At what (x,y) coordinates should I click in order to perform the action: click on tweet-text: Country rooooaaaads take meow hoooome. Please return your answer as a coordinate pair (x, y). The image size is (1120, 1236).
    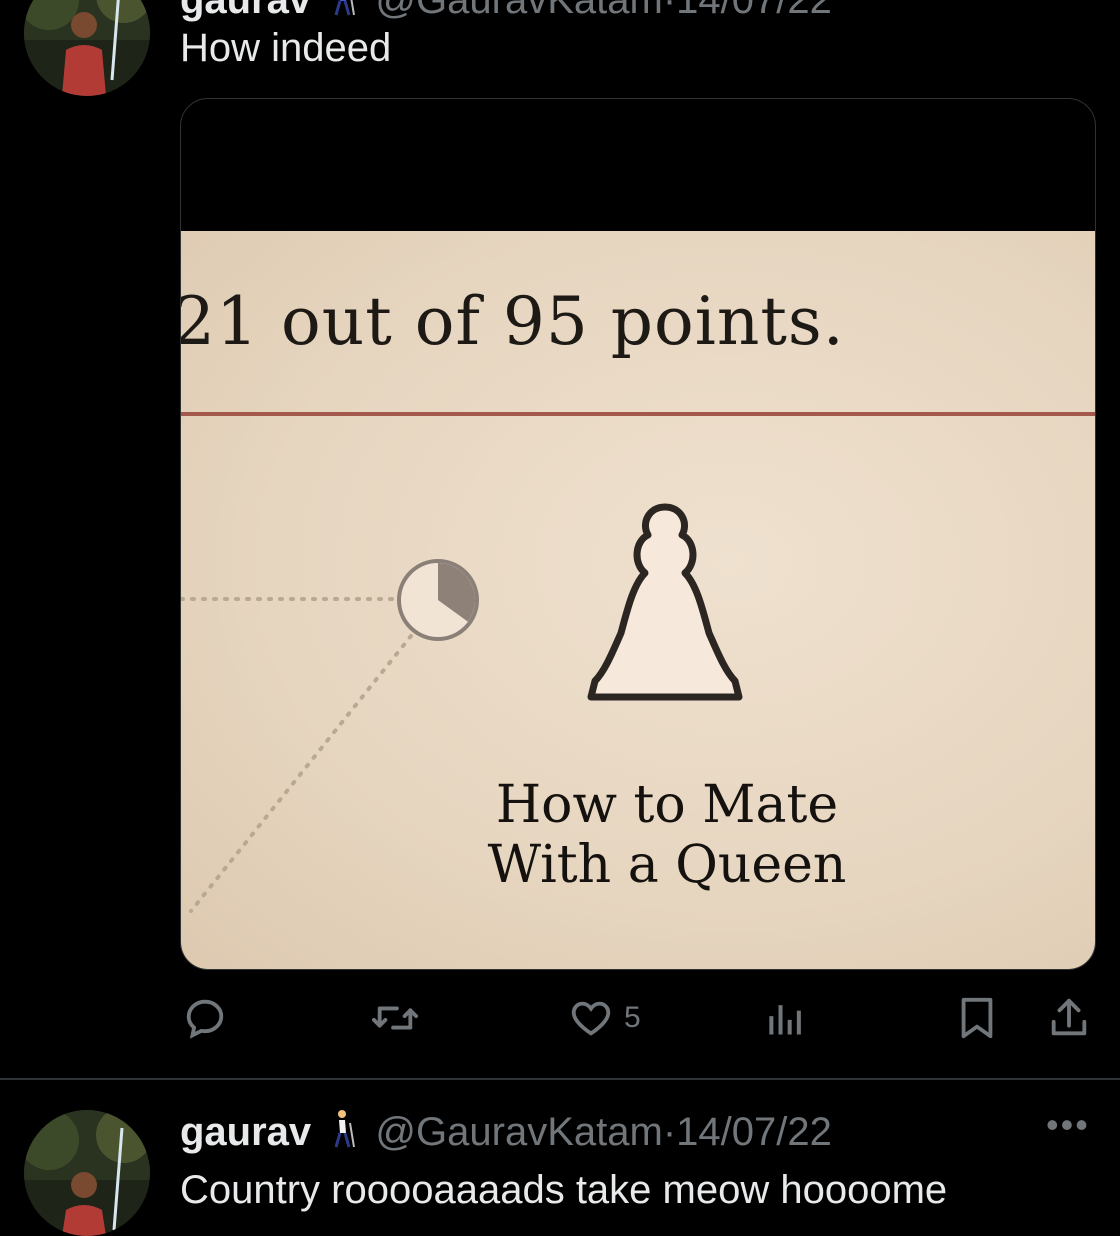
    Looking at the image, I should click on (564, 1190).